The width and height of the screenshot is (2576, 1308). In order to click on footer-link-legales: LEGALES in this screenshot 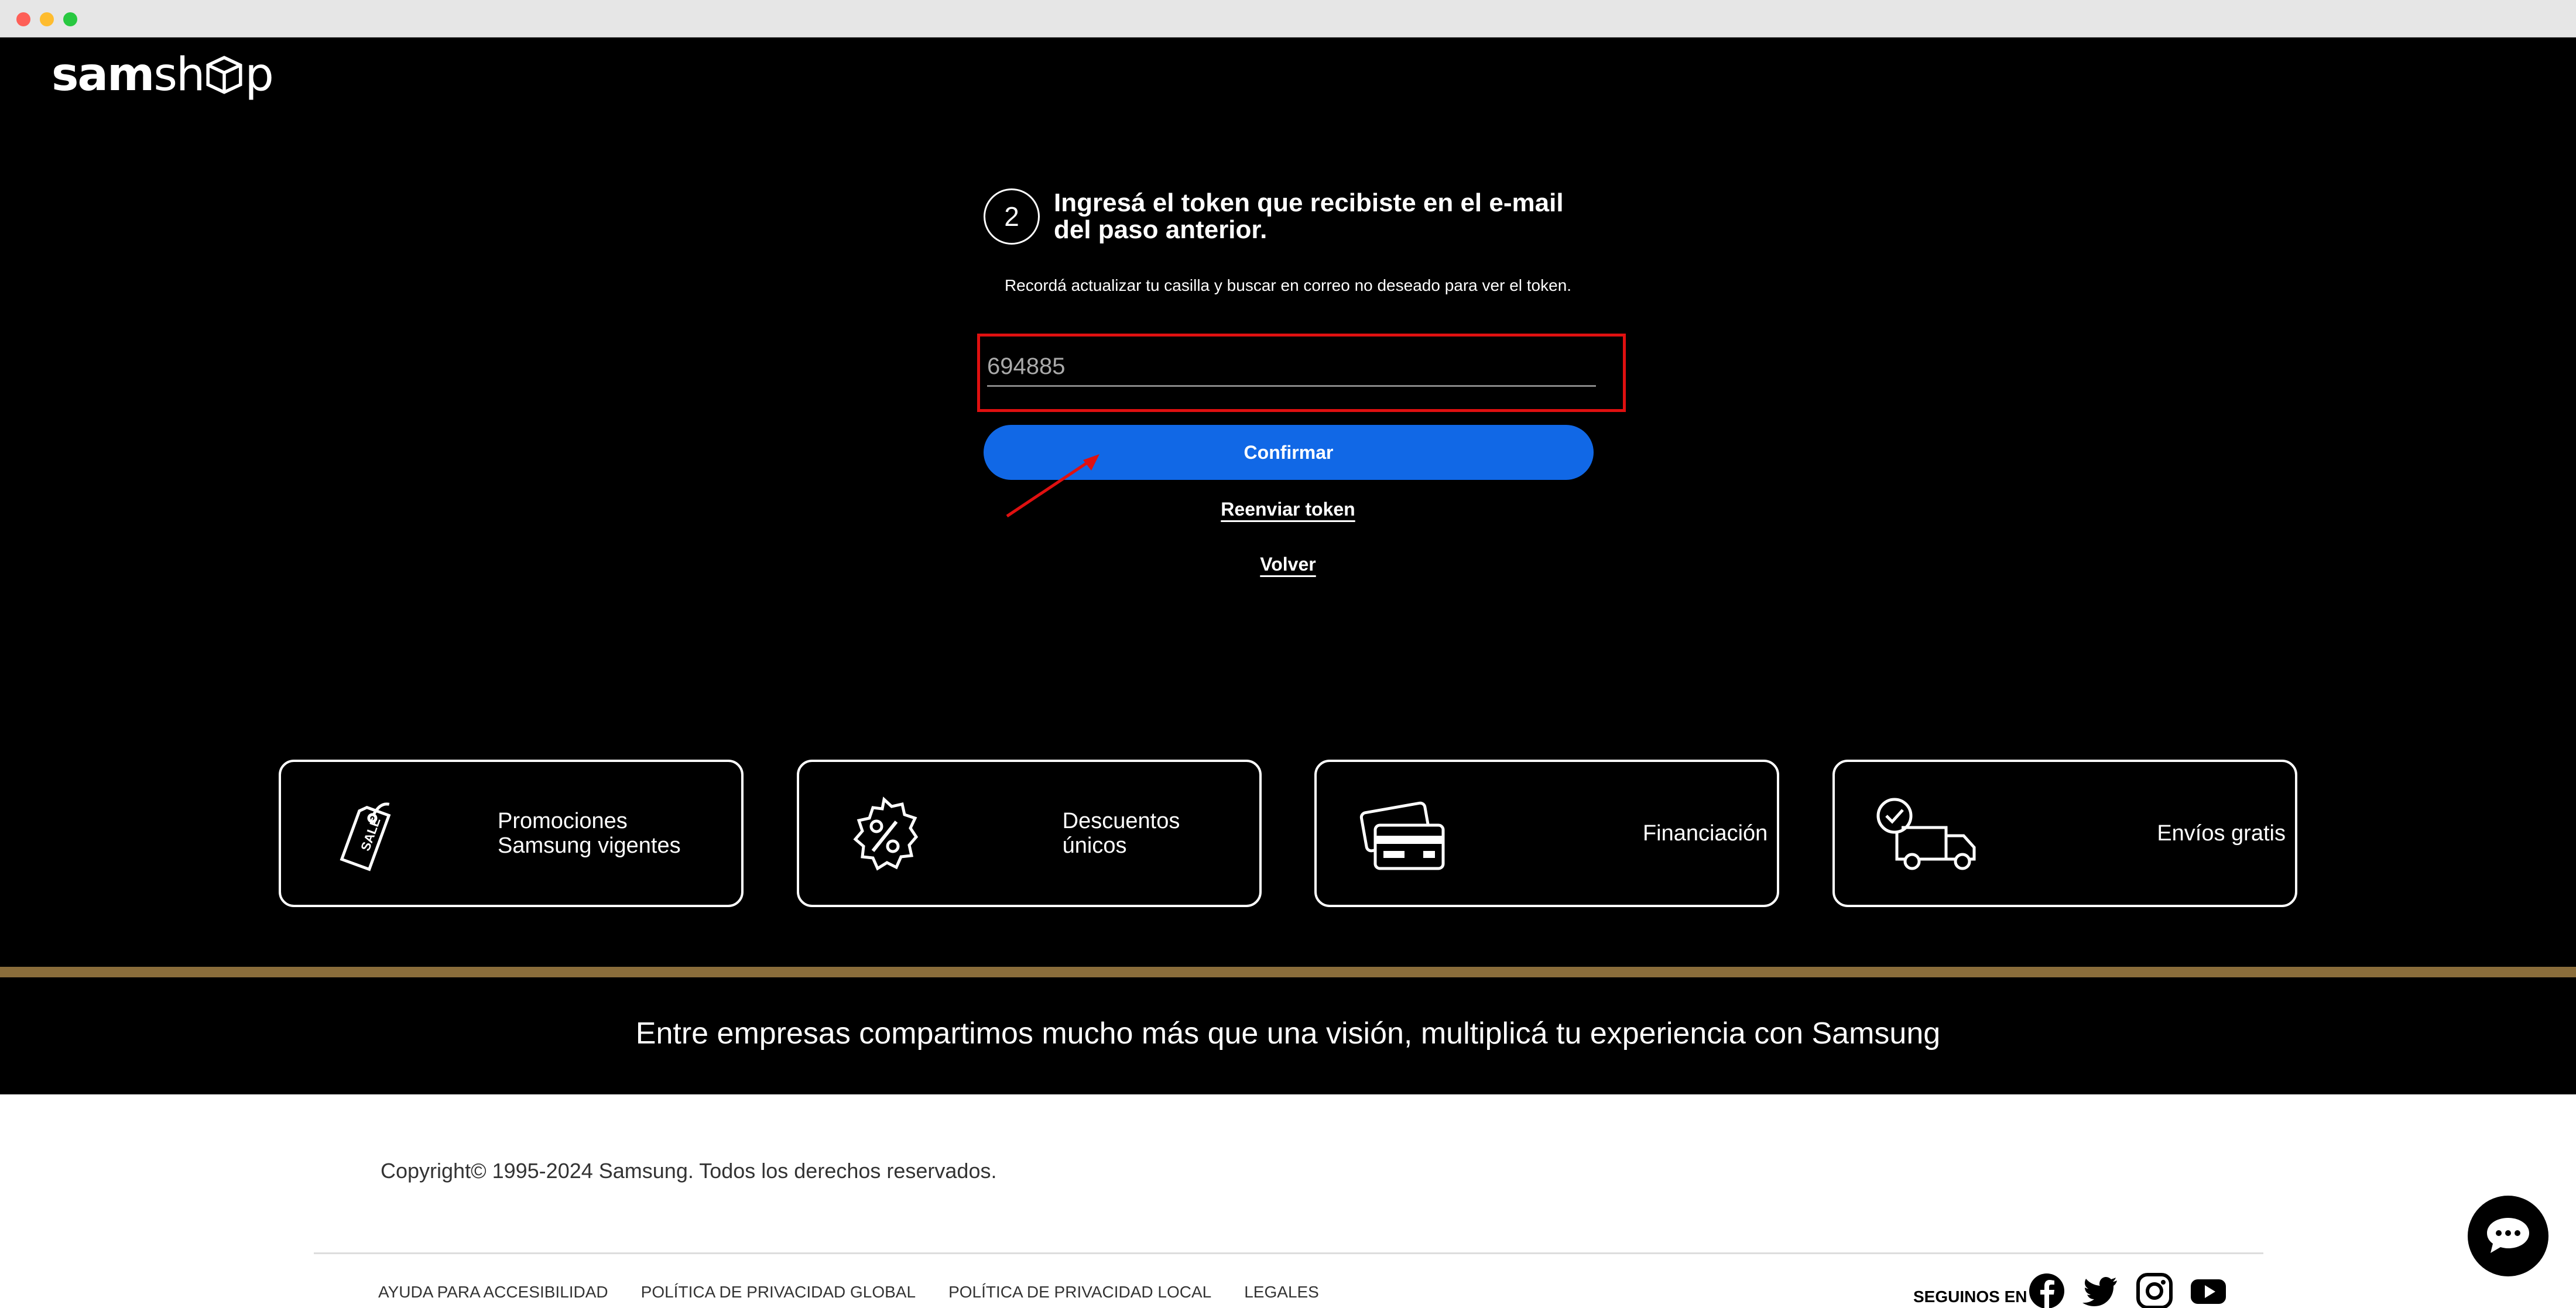, I will do `click(1281, 1292)`.